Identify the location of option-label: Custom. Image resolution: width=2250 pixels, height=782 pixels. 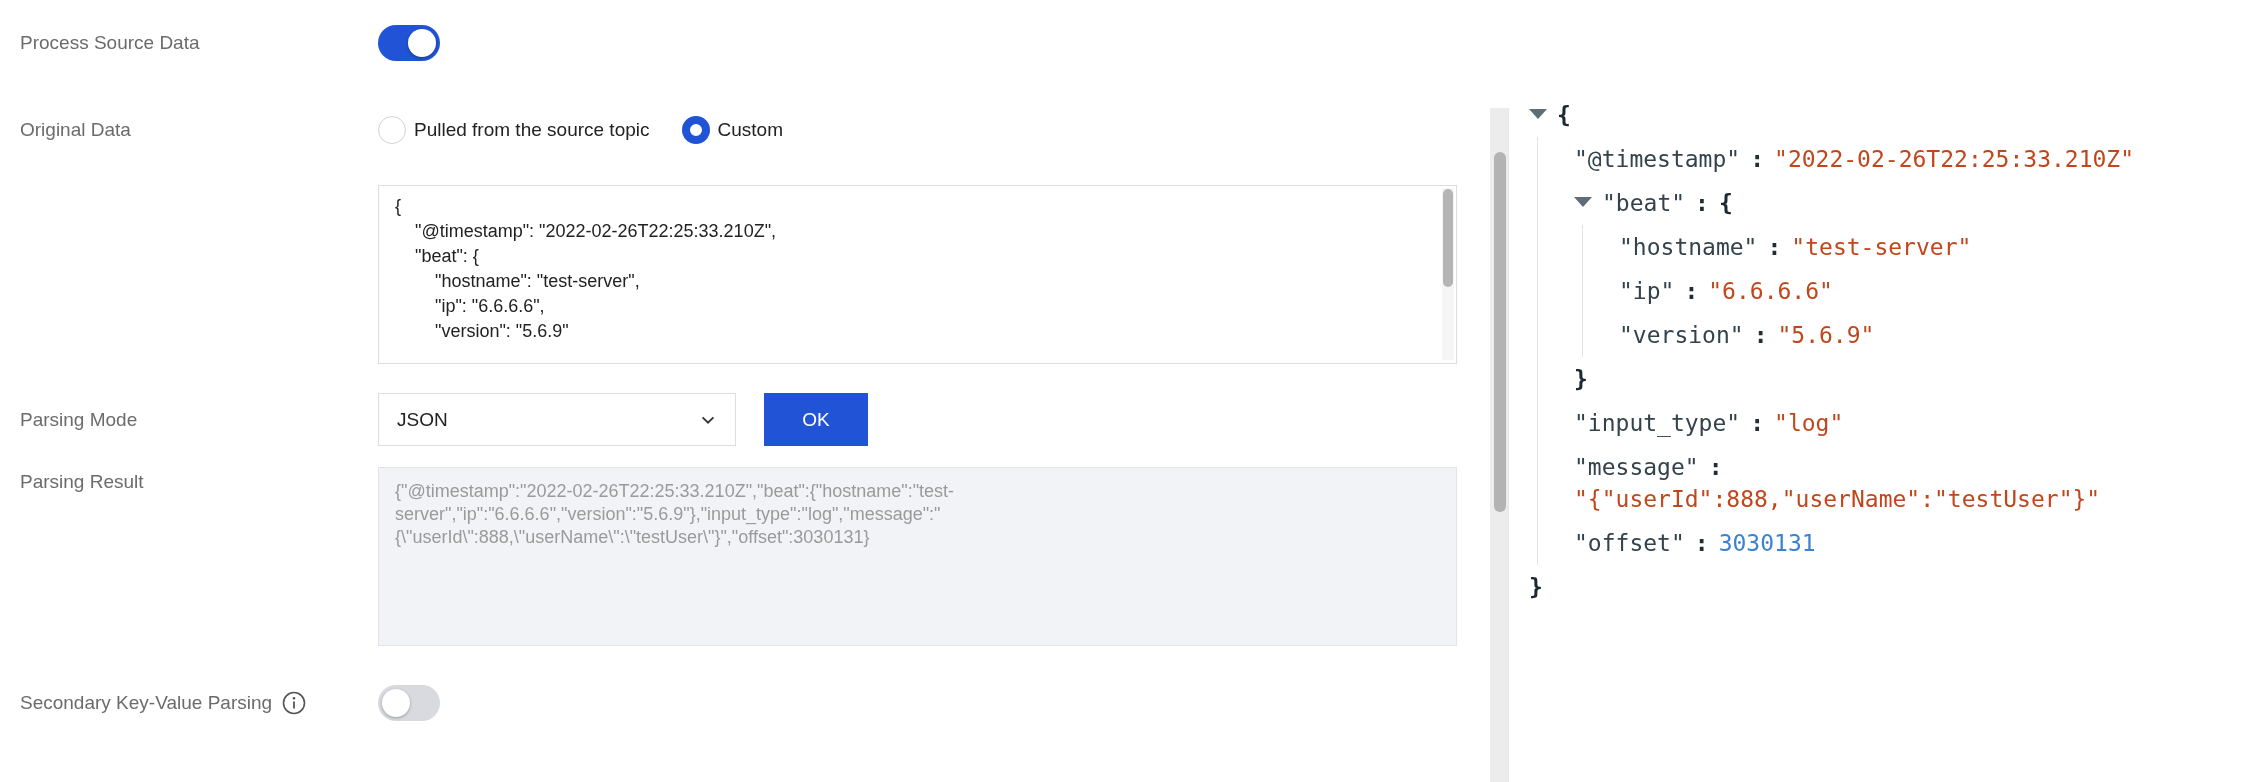
(750, 130).